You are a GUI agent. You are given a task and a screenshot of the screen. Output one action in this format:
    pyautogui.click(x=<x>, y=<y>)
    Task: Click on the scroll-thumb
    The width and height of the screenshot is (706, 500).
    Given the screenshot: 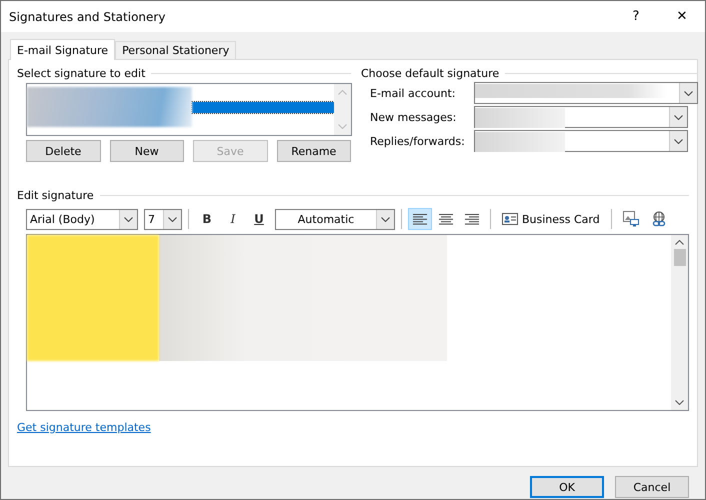 What is the action you would take?
    pyautogui.click(x=680, y=257)
    